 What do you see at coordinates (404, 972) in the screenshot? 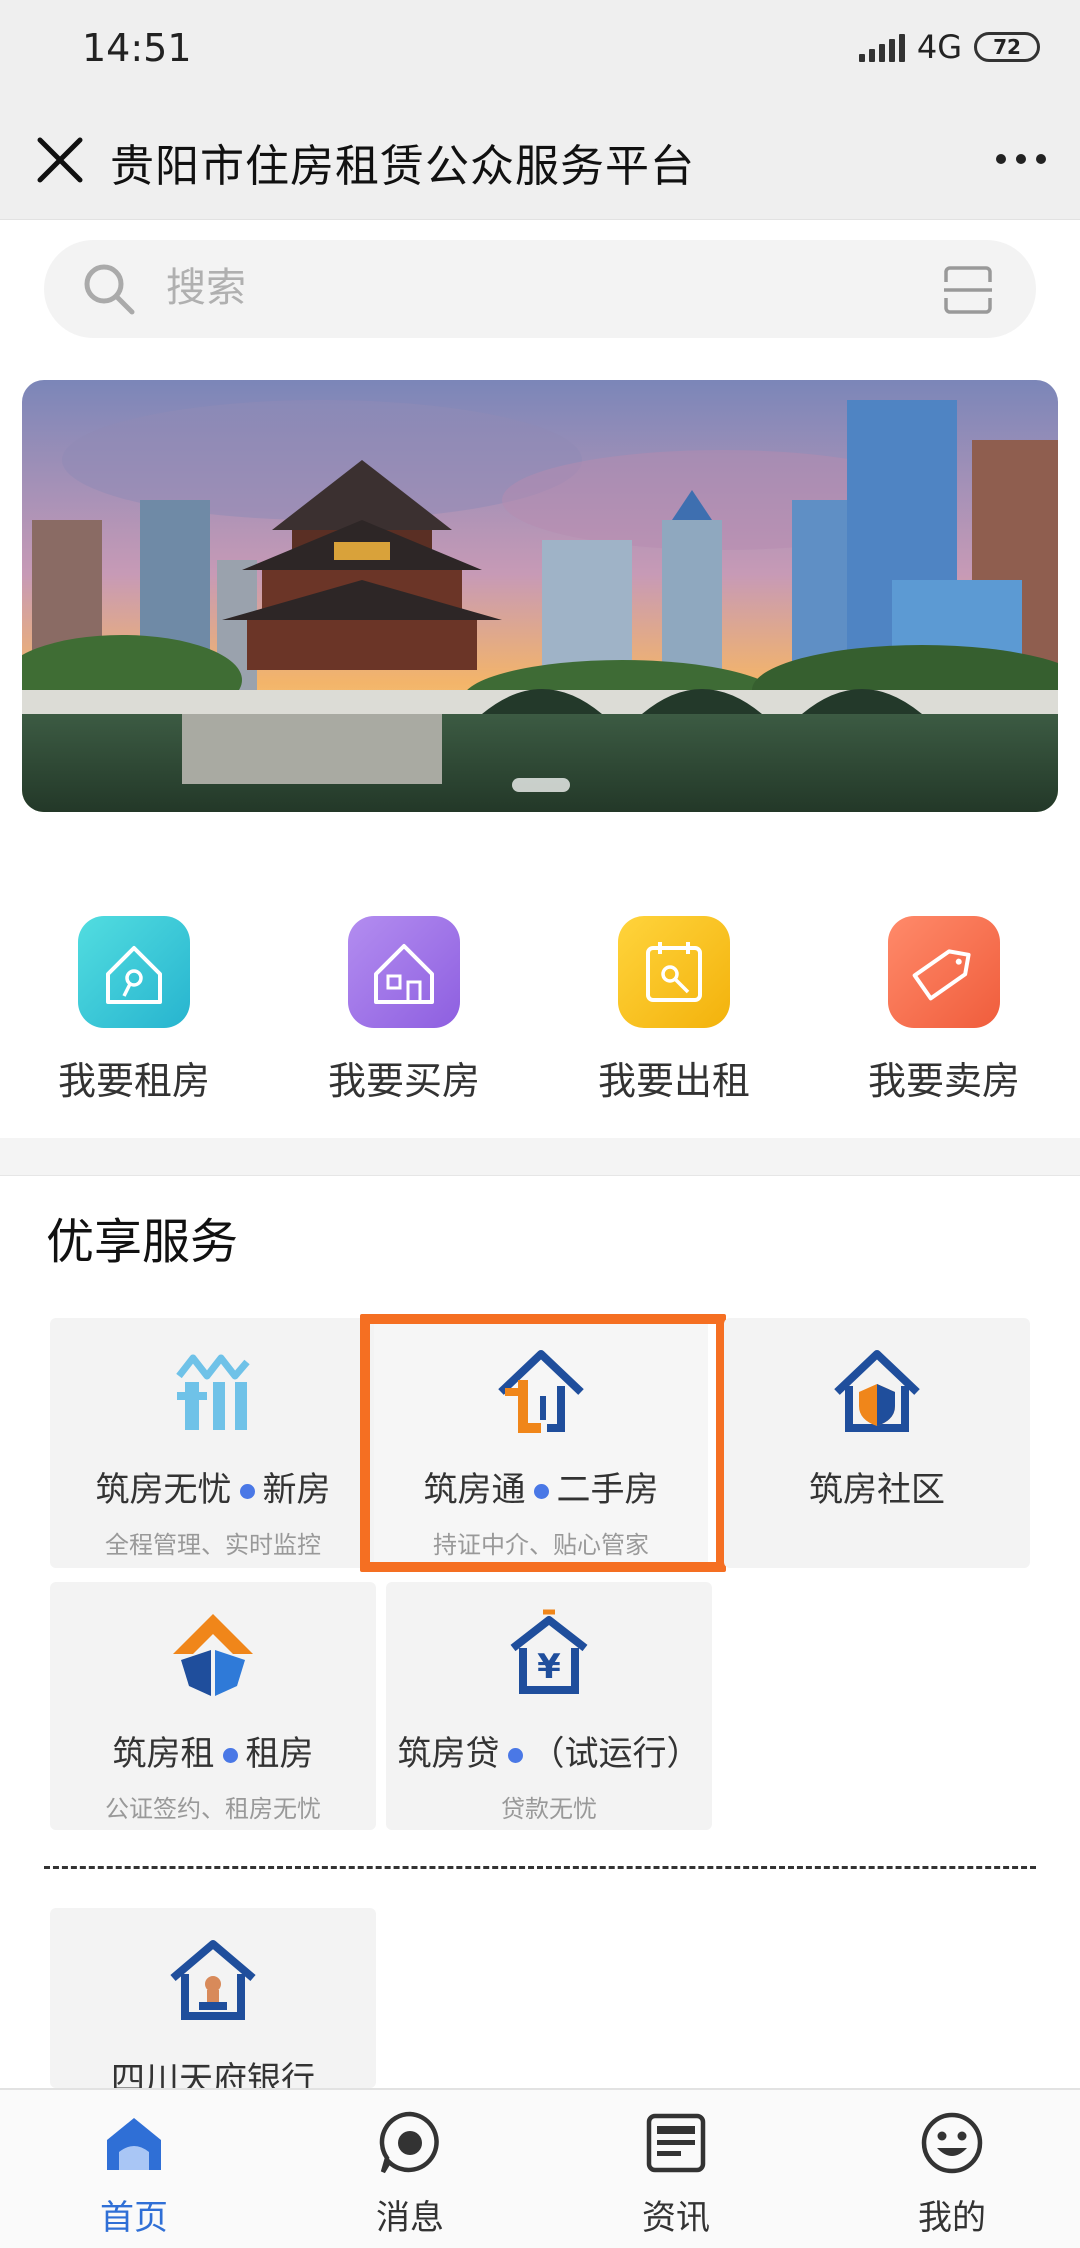
I see `house-icon` at bounding box center [404, 972].